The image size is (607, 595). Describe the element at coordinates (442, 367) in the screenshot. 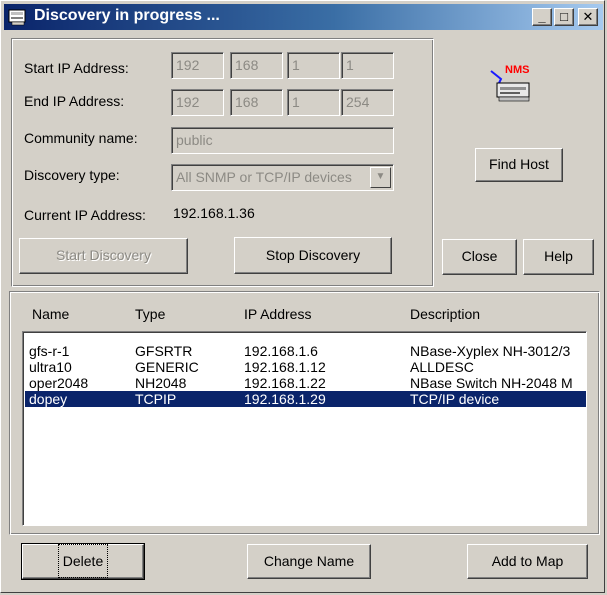

I see `row-description: ALLDESC` at that location.